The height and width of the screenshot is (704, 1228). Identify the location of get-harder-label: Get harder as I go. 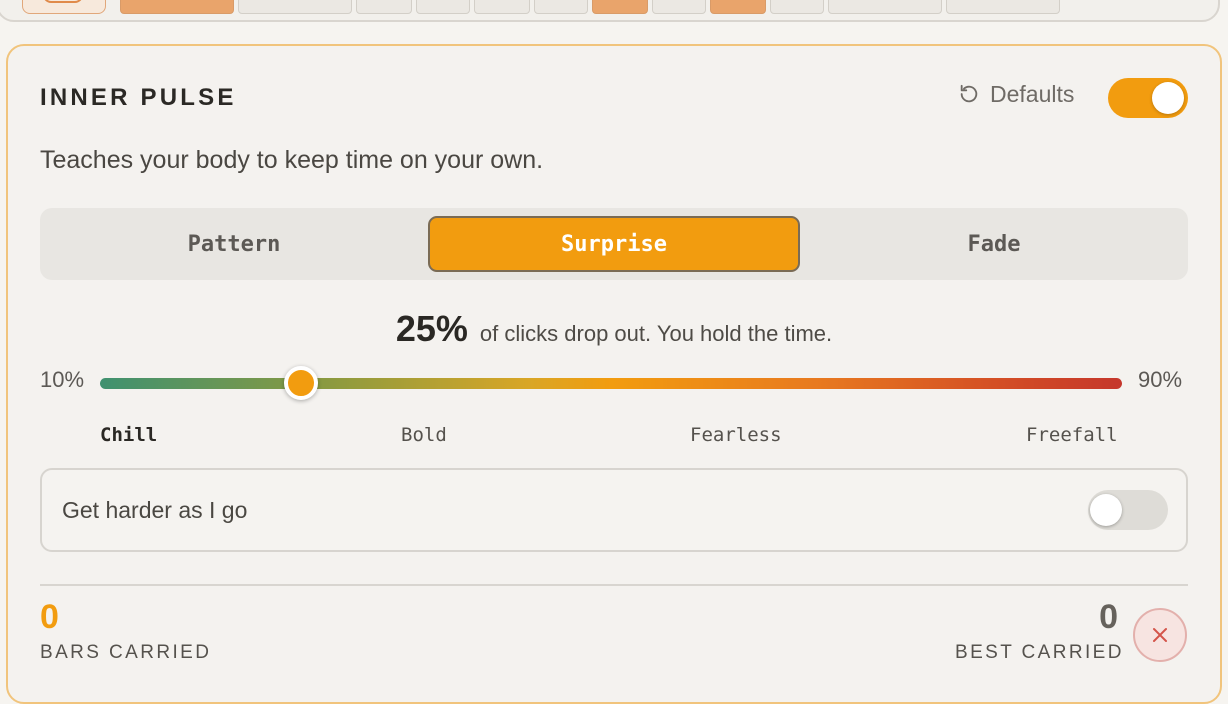
(155, 510).